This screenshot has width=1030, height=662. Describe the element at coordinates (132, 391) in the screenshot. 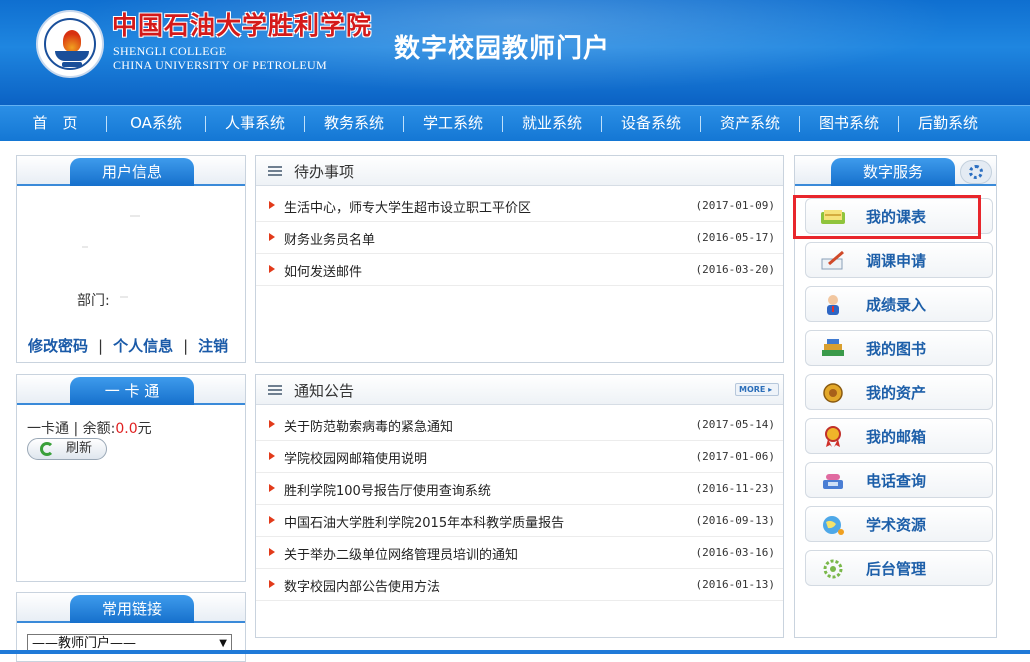

I see `campus-card-title: 一 卡 通` at that location.